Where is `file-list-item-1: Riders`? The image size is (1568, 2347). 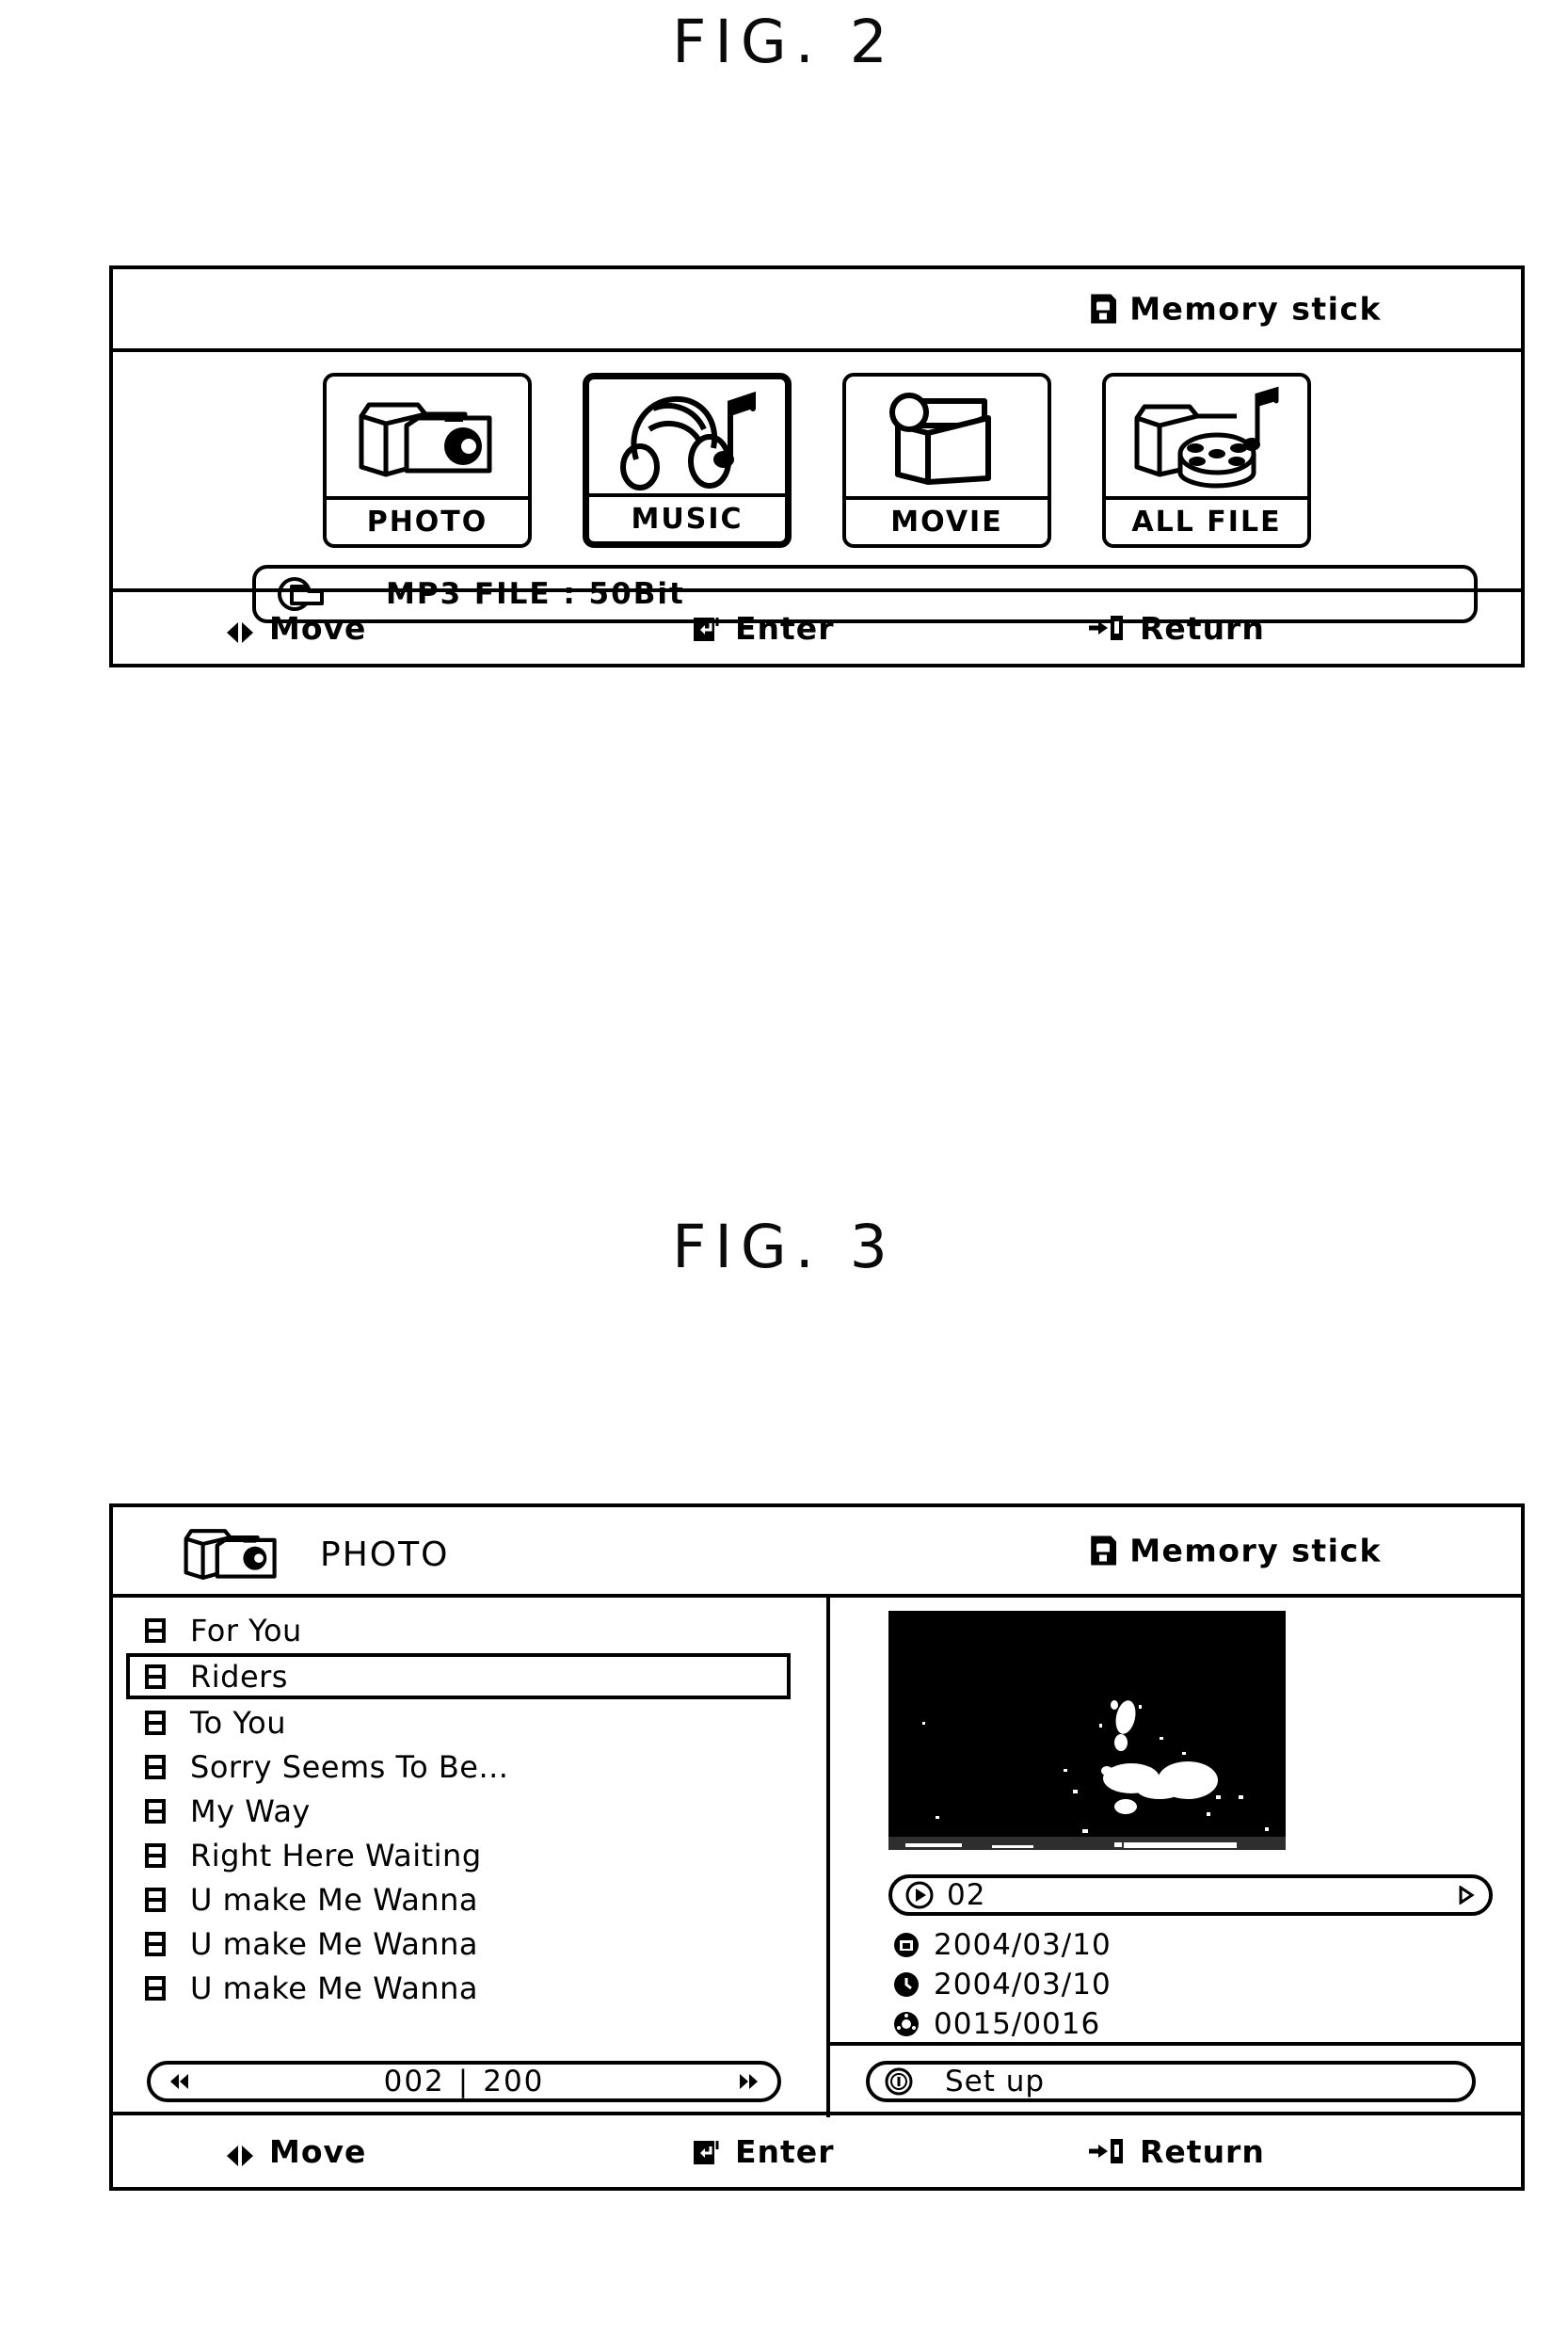 file-list-item-1: Riders is located at coordinates (458, 1676).